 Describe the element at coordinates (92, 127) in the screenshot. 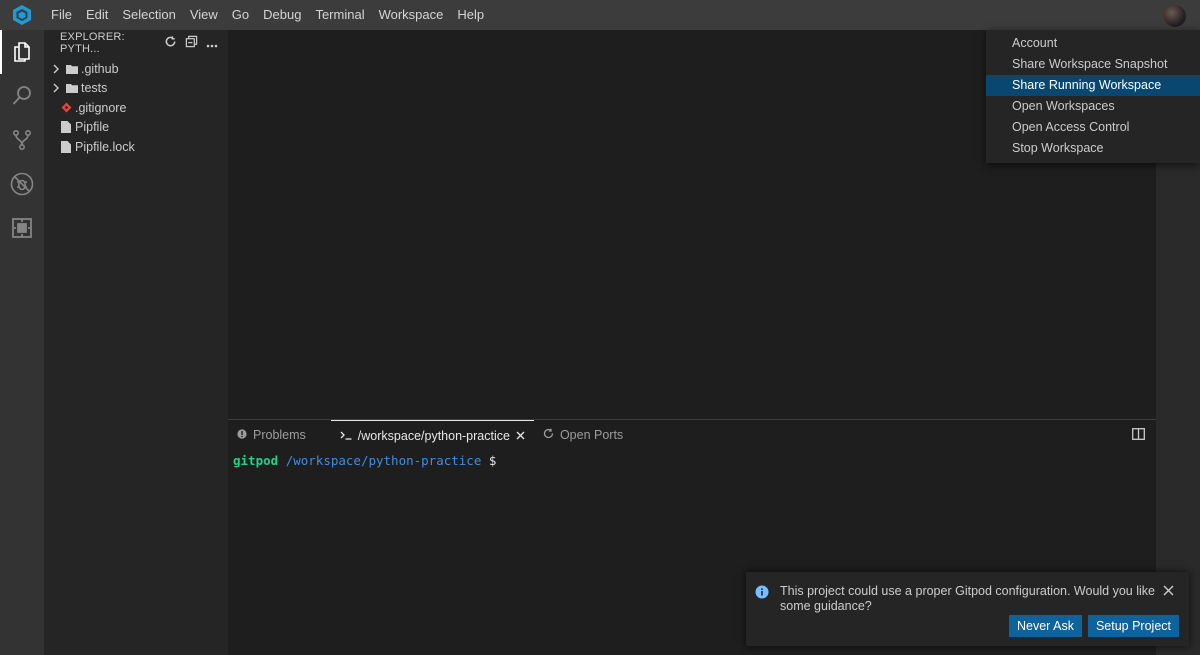

I see `tree-label: Pipfile` at that location.